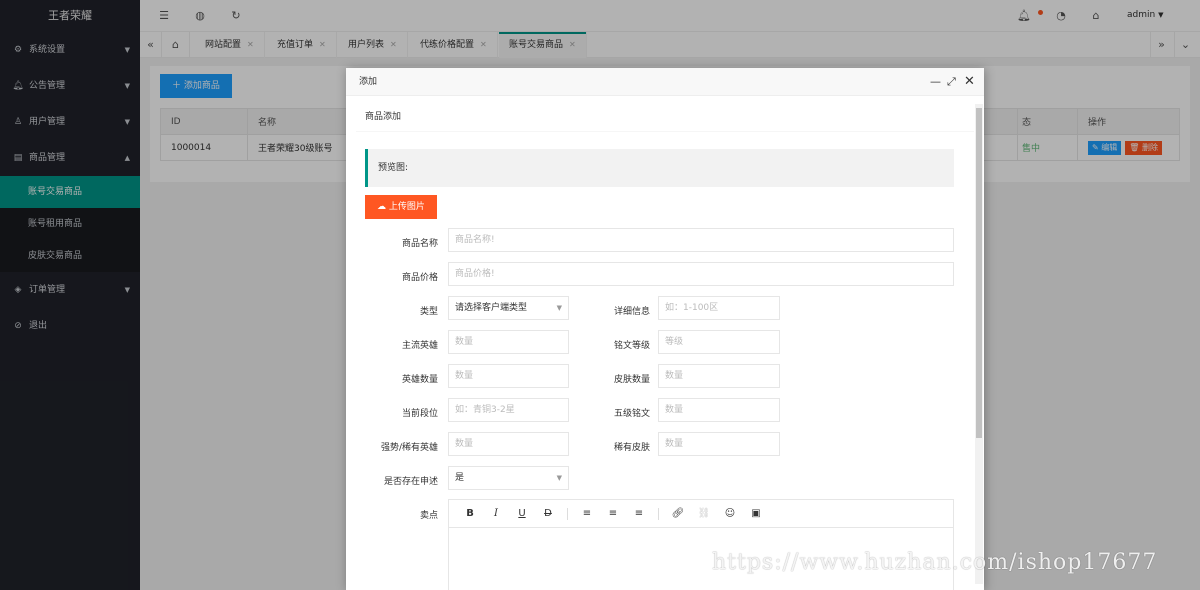  What do you see at coordinates (587, 513) in the screenshot?
I see `align-left-icon: ≡` at bounding box center [587, 513].